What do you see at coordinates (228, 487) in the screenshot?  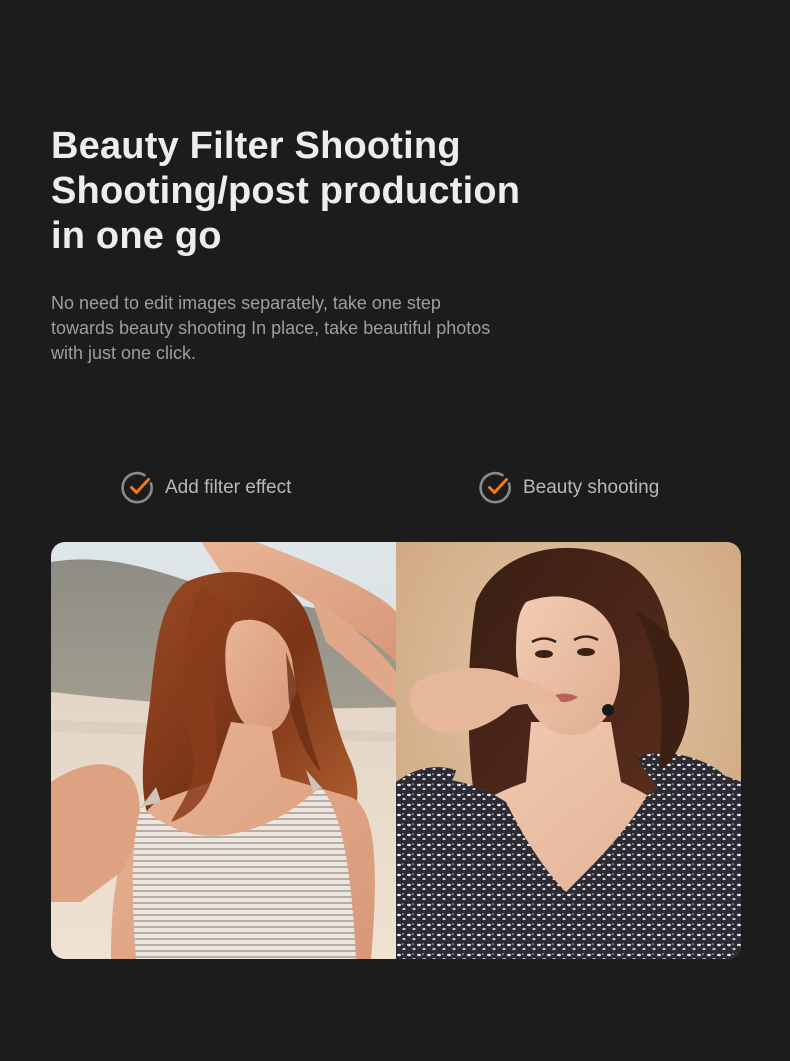 I see `feature-label: Add filter effect` at bounding box center [228, 487].